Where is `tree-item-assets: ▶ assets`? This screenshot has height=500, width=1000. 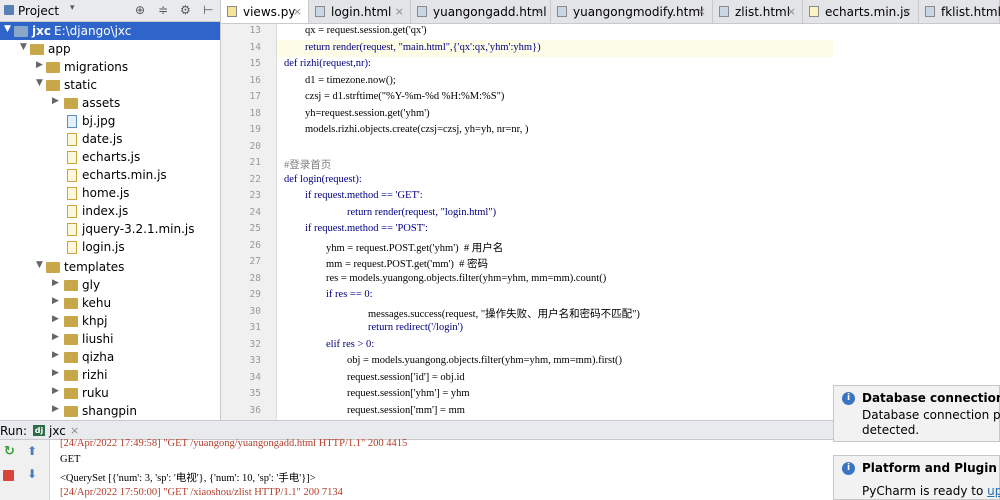
tree-item-assets: ▶ assets is located at coordinates (110, 103).